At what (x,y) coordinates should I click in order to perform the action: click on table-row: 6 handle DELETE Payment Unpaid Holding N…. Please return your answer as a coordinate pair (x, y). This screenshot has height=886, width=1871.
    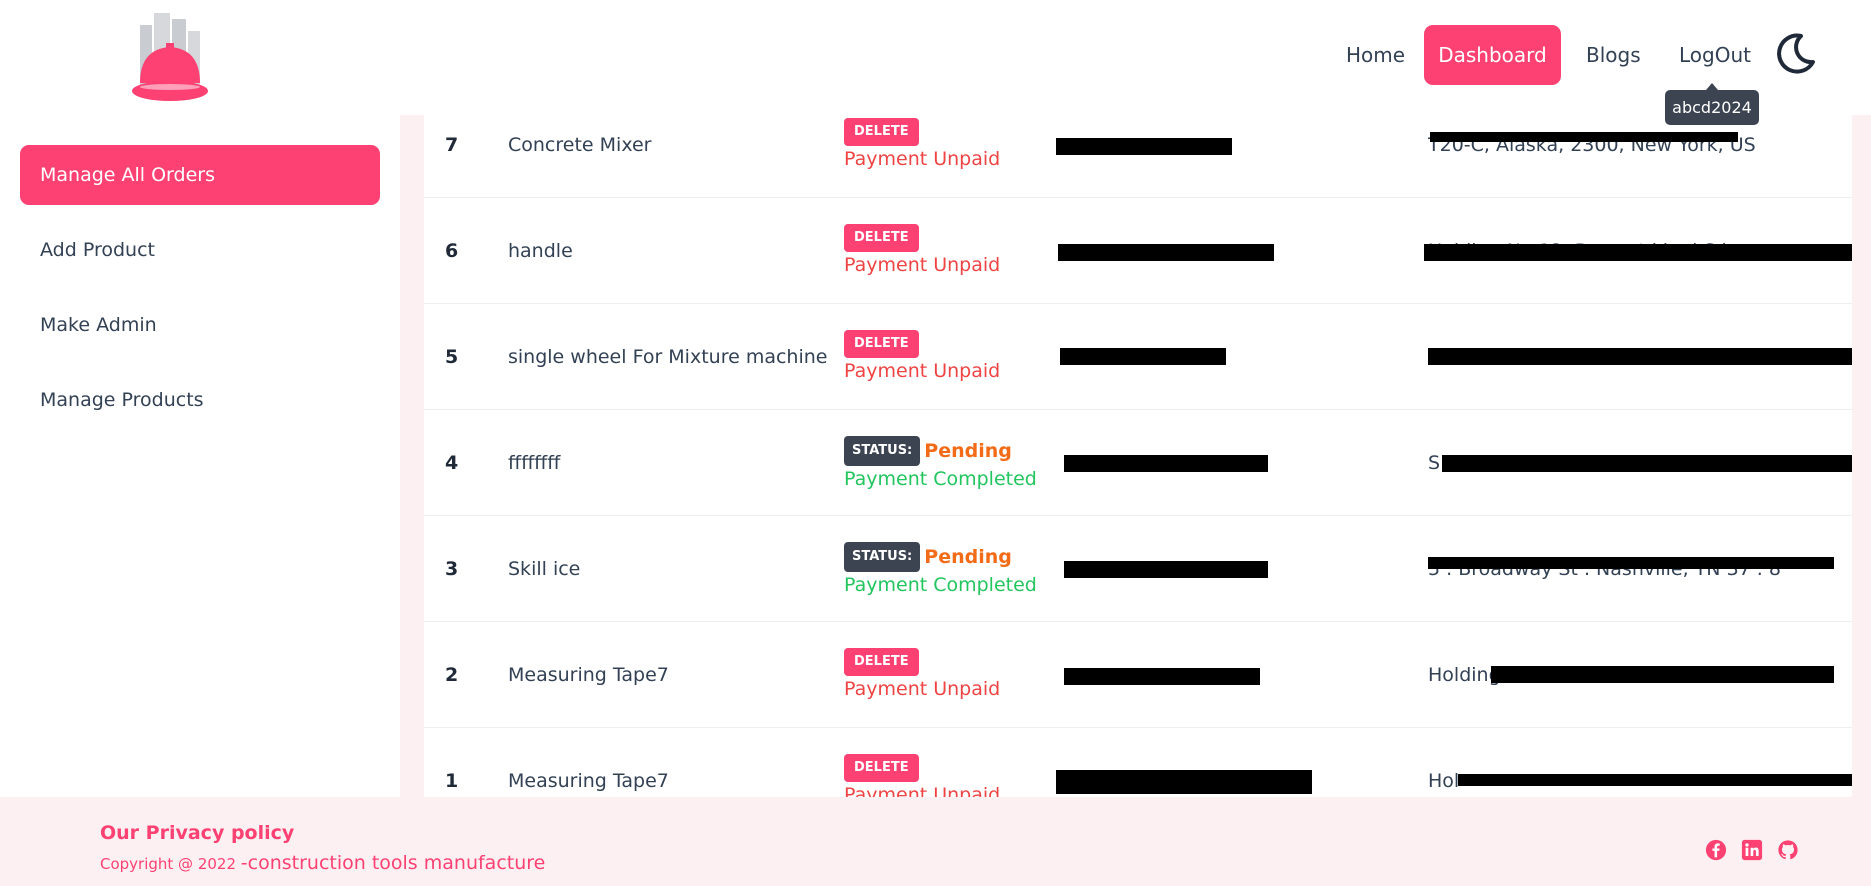
    Looking at the image, I should click on (1138, 251).